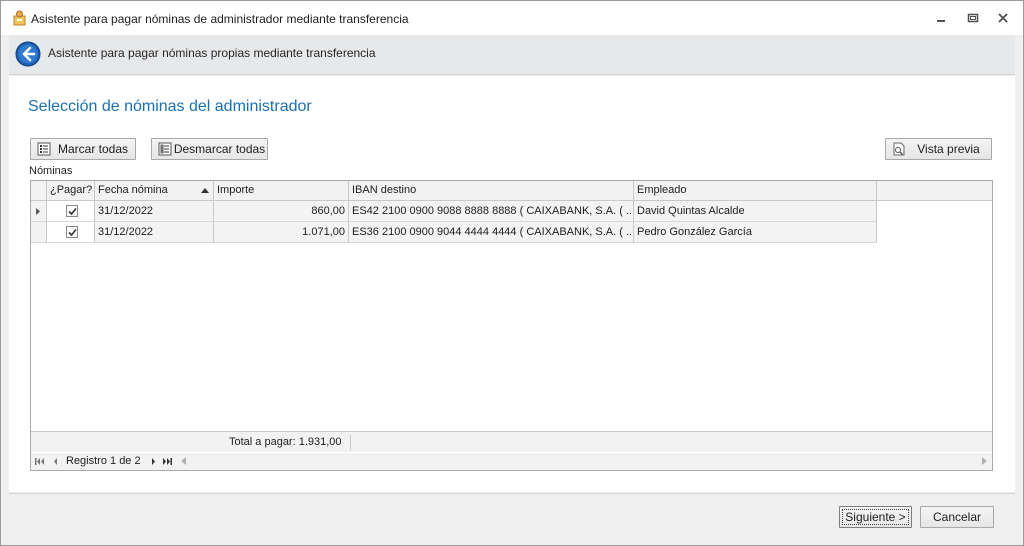 The width and height of the screenshot is (1024, 546). What do you see at coordinates (55, 461) in the screenshot?
I see `previous-record-icon` at bounding box center [55, 461].